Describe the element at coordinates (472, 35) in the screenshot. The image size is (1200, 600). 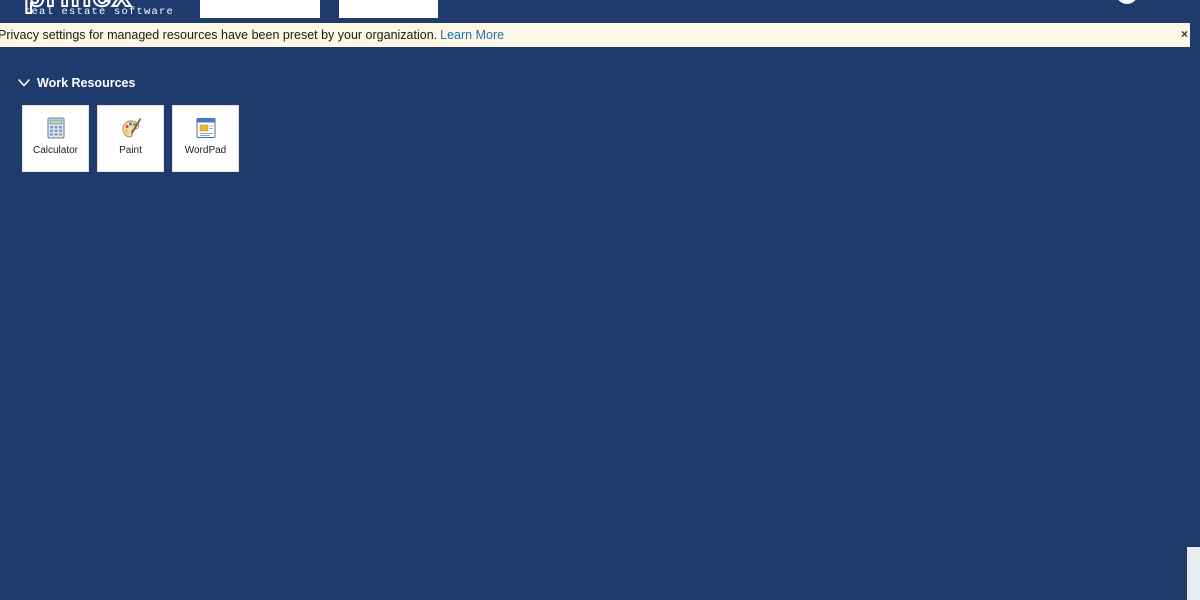
I see `learn-more-link: Learn More` at that location.